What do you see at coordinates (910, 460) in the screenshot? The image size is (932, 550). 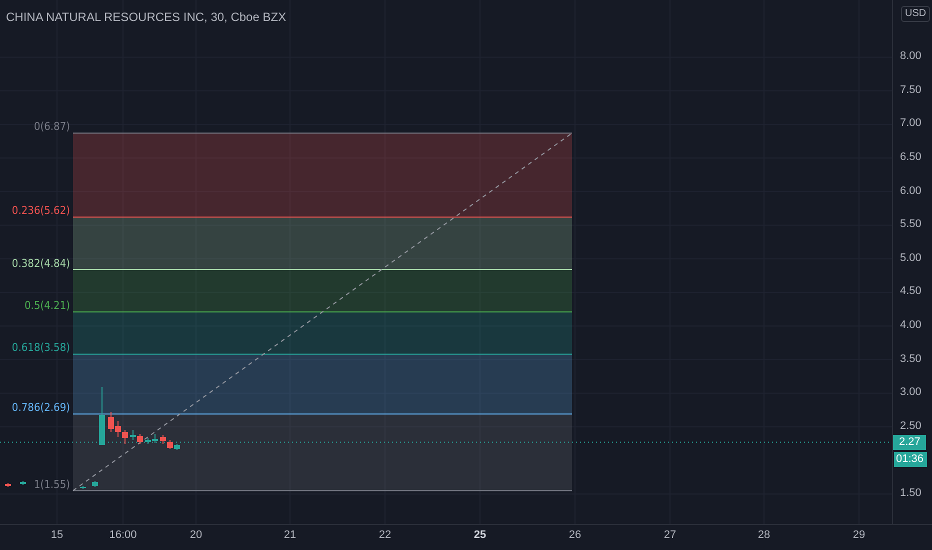 I see `countdown-label: 01:36` at bounding box center [910, 460].